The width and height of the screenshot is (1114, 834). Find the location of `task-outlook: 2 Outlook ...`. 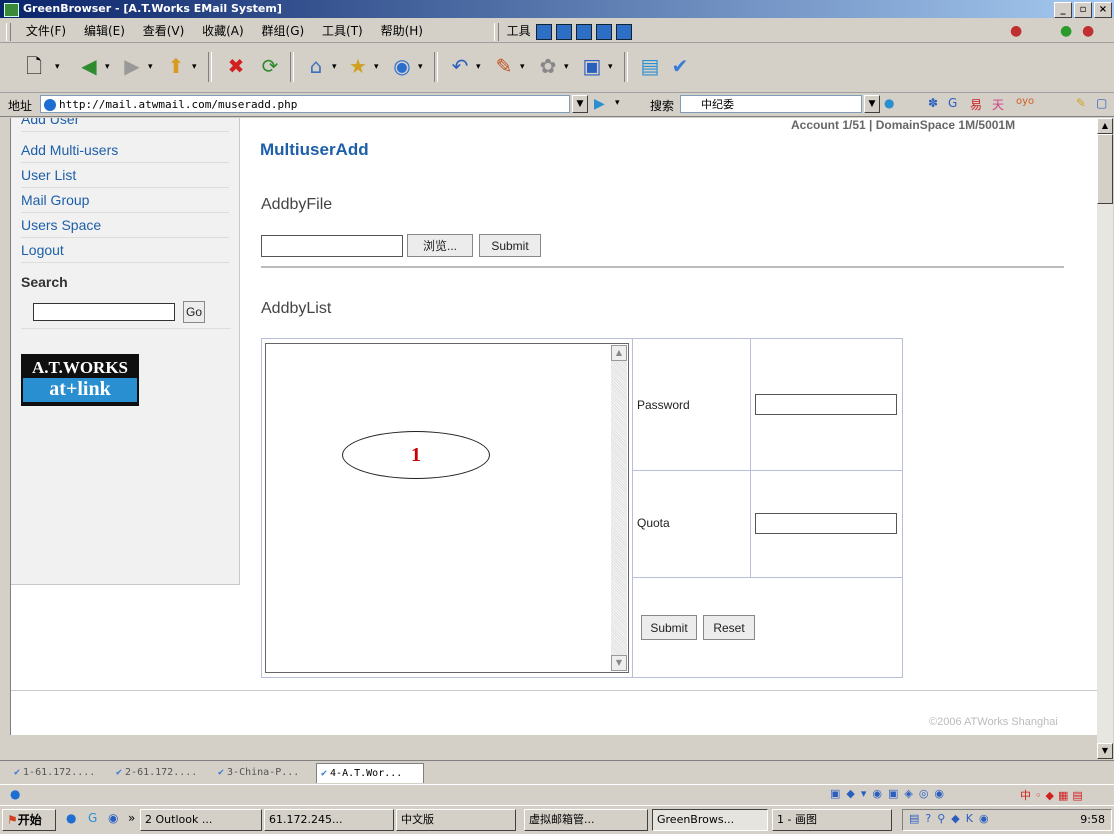

task-outlook: 2 Outlook ... is located at coordinates (201, 820).